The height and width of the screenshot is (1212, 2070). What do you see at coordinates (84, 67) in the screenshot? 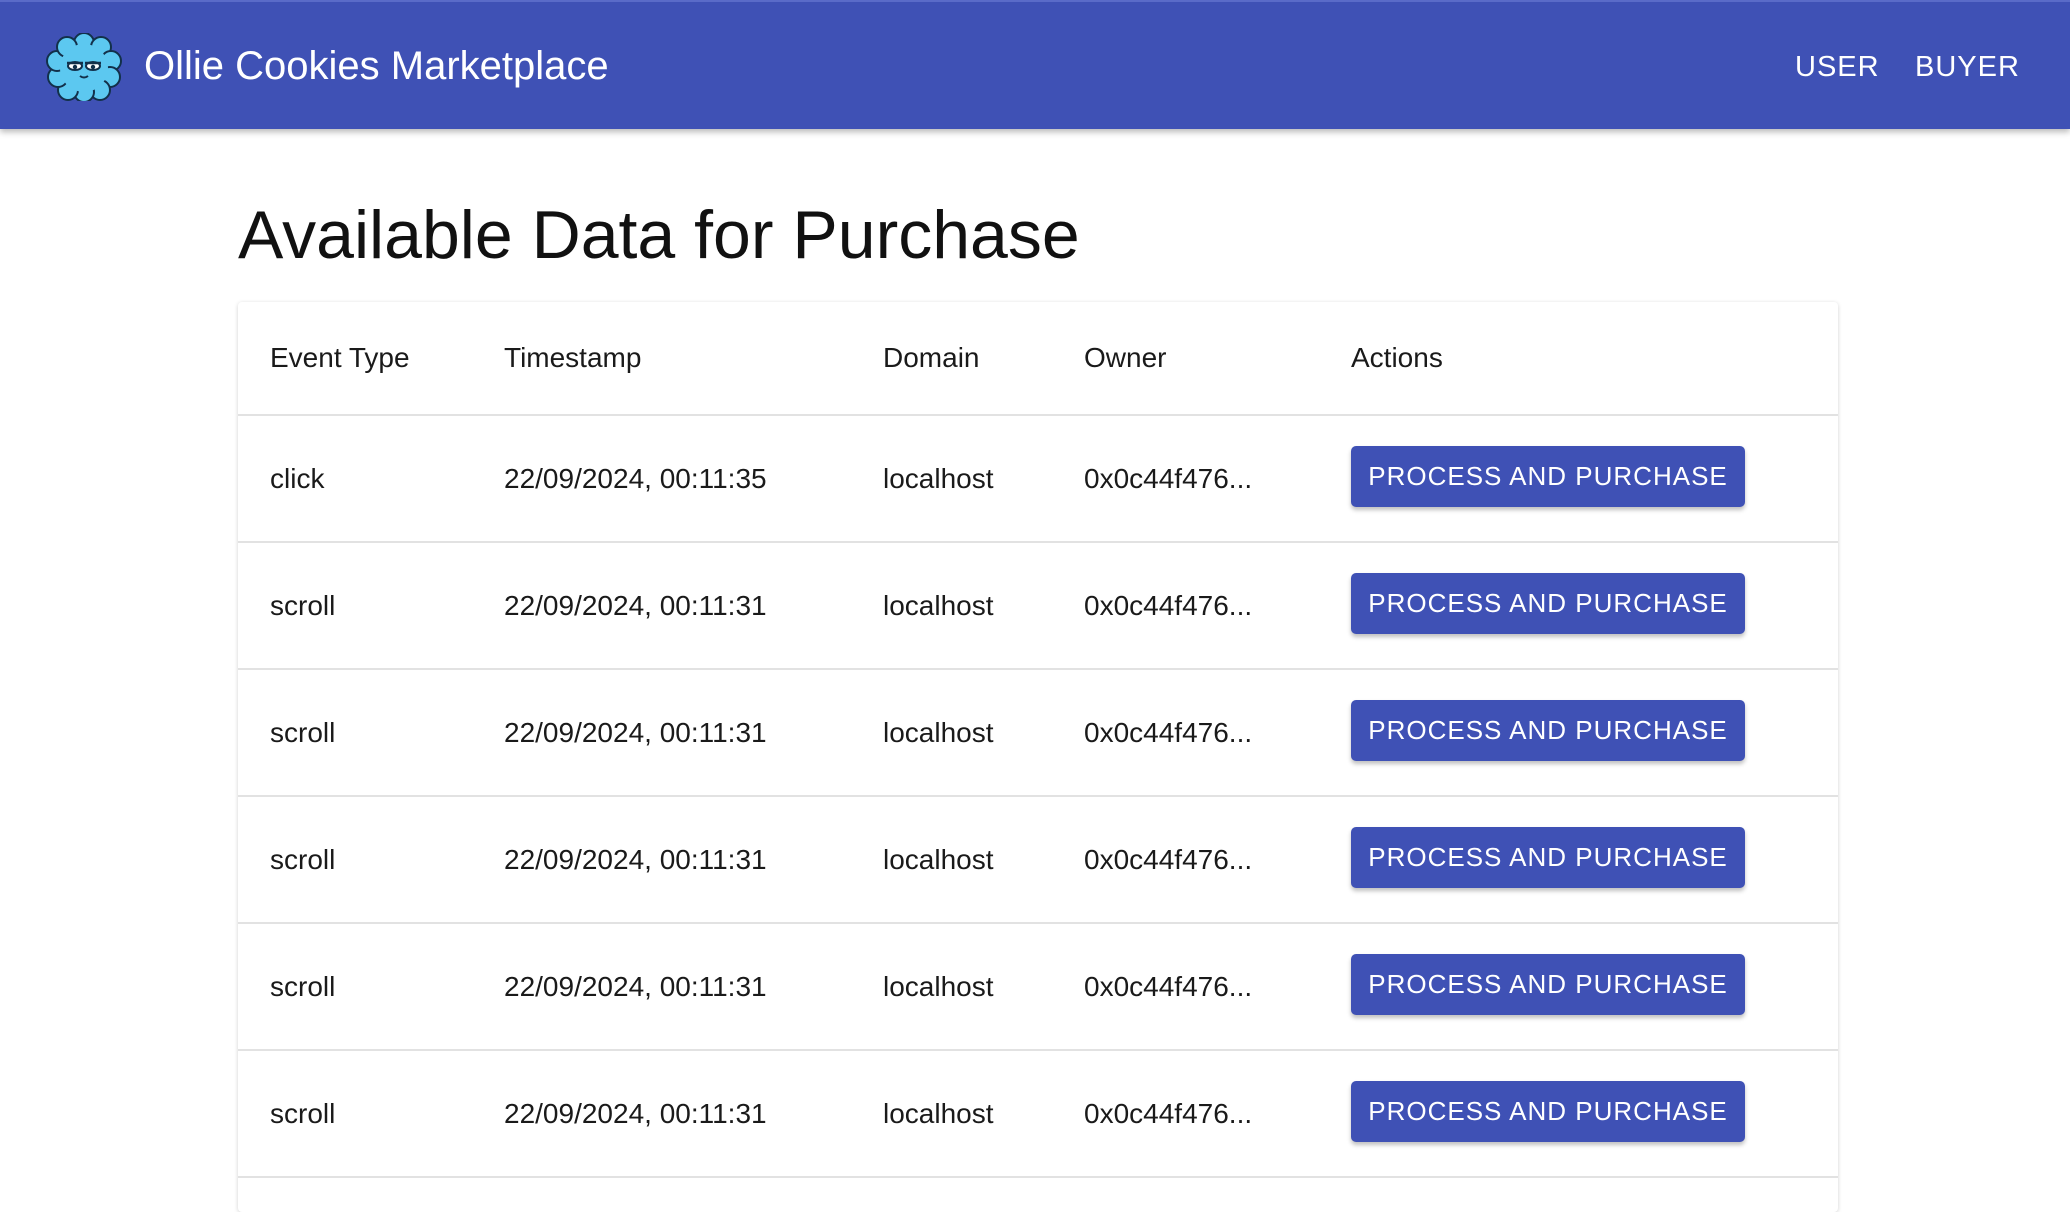
I see `ollie-cookie-logo-icon` at bounding box center [84, 67].